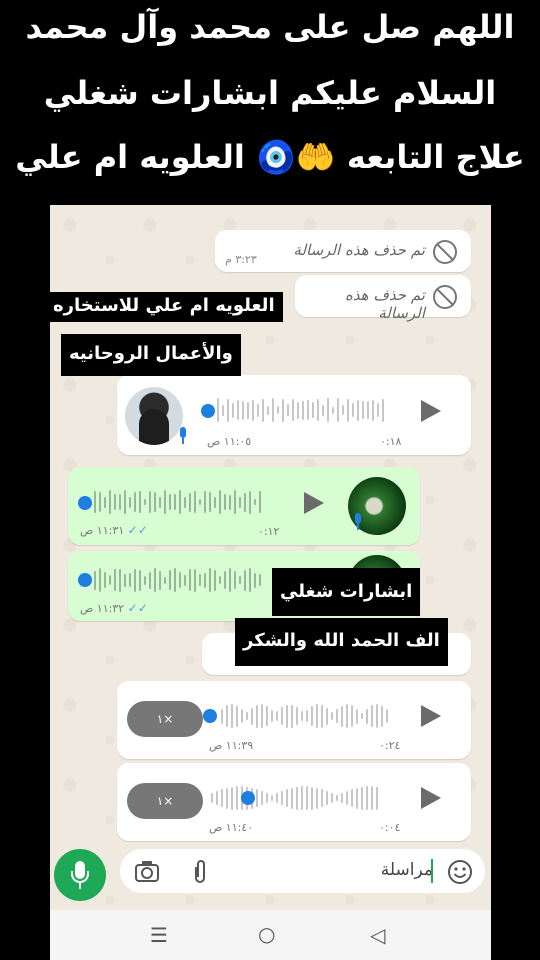 This screenshot has height=960, width=540. Describe the element at coordinates (183, 436) in the screenshot. I see `mic-icon` at that location.